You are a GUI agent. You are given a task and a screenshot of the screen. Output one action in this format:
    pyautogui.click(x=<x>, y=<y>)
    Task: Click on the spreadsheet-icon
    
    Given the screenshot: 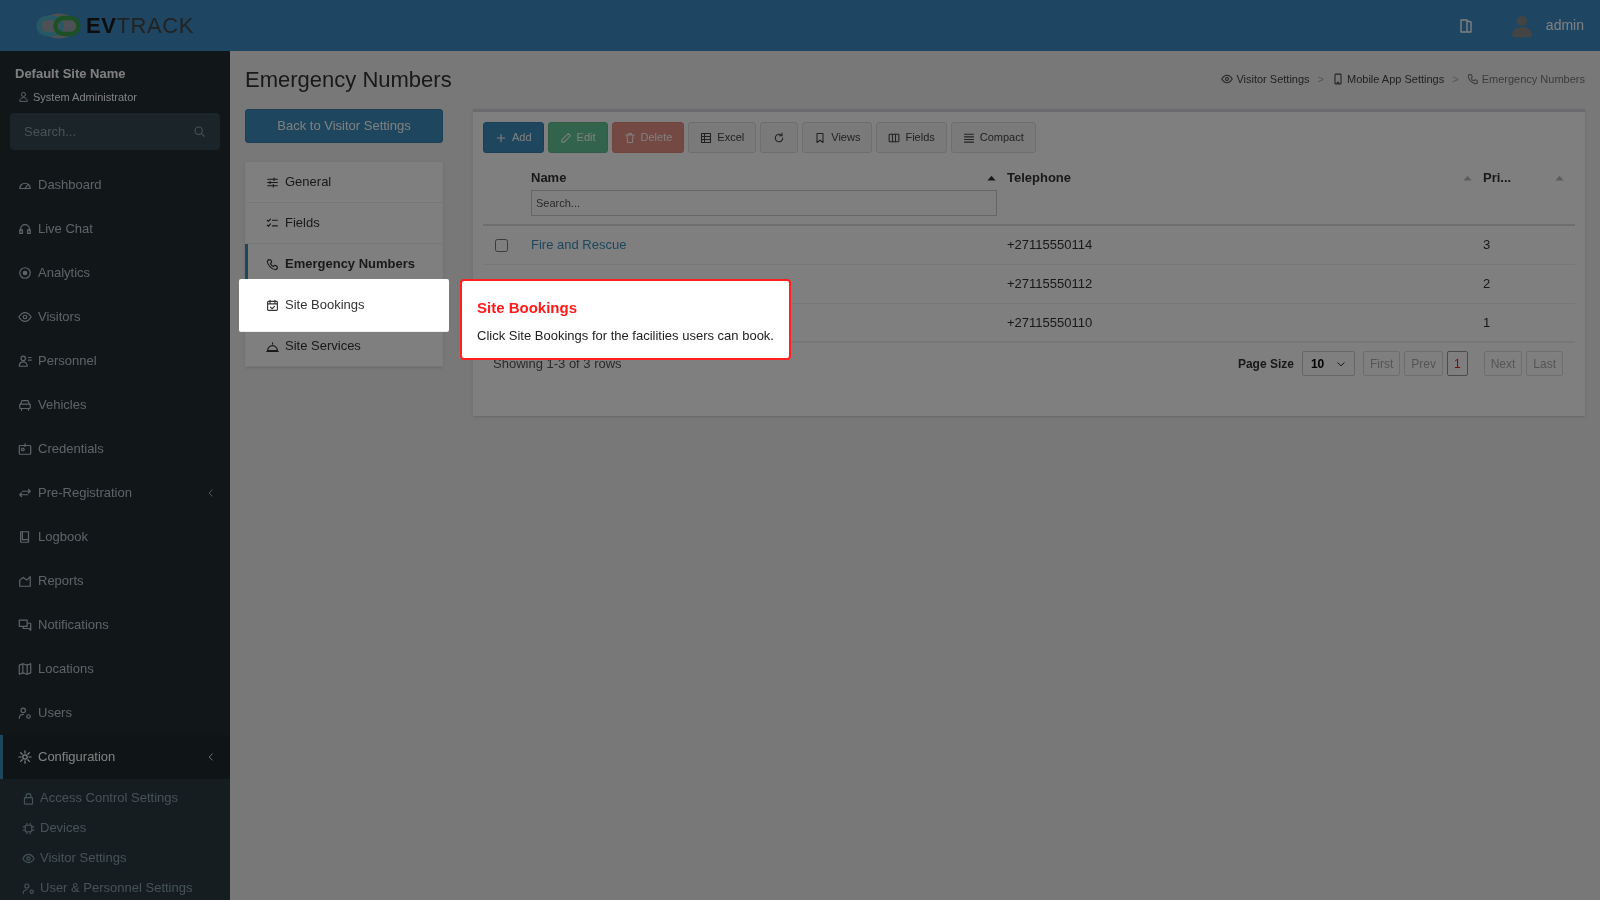 What is the action you would take?
    pyautogui.click(x=706, y=137)
    